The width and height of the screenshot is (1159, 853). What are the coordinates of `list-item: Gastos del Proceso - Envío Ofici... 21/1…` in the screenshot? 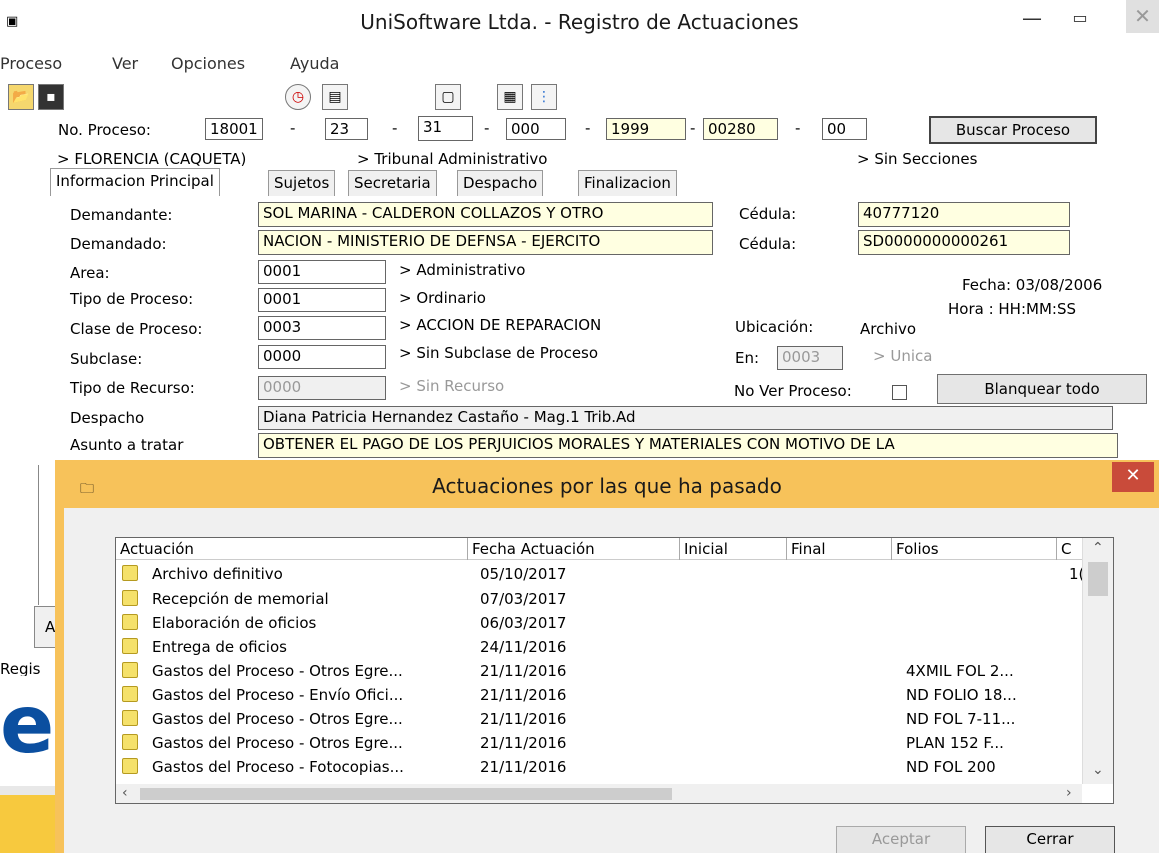 It's located at (601, 695).